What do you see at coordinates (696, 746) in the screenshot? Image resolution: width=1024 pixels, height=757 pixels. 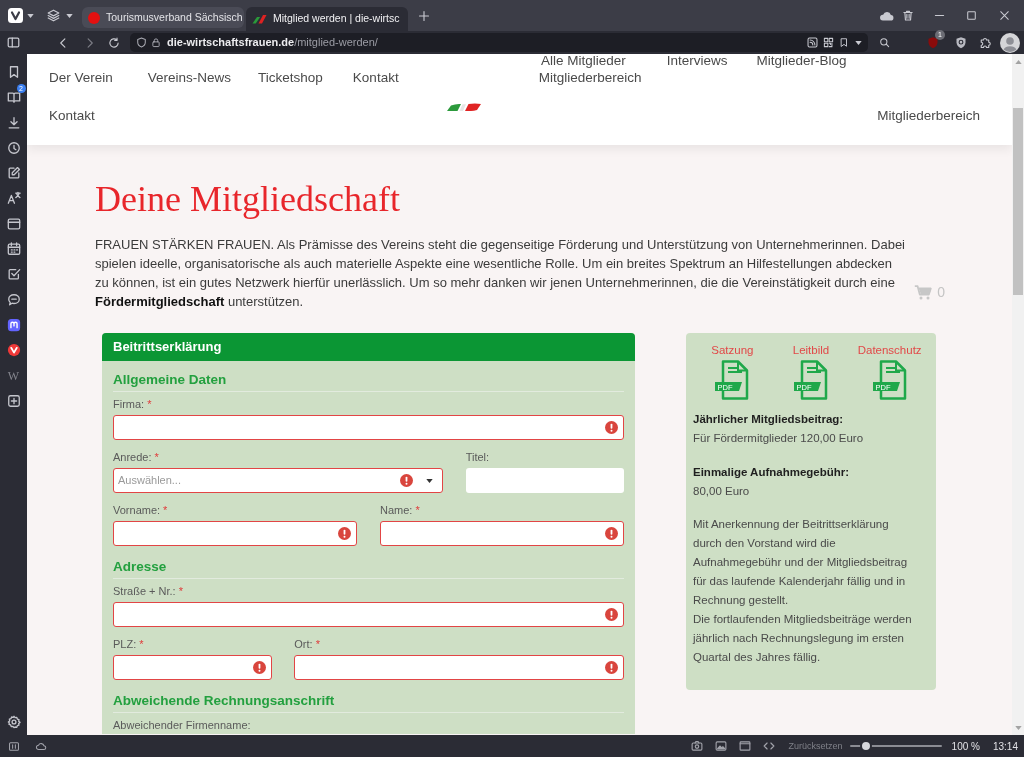 I see `camera-icon` at bounding box center [696, 746].